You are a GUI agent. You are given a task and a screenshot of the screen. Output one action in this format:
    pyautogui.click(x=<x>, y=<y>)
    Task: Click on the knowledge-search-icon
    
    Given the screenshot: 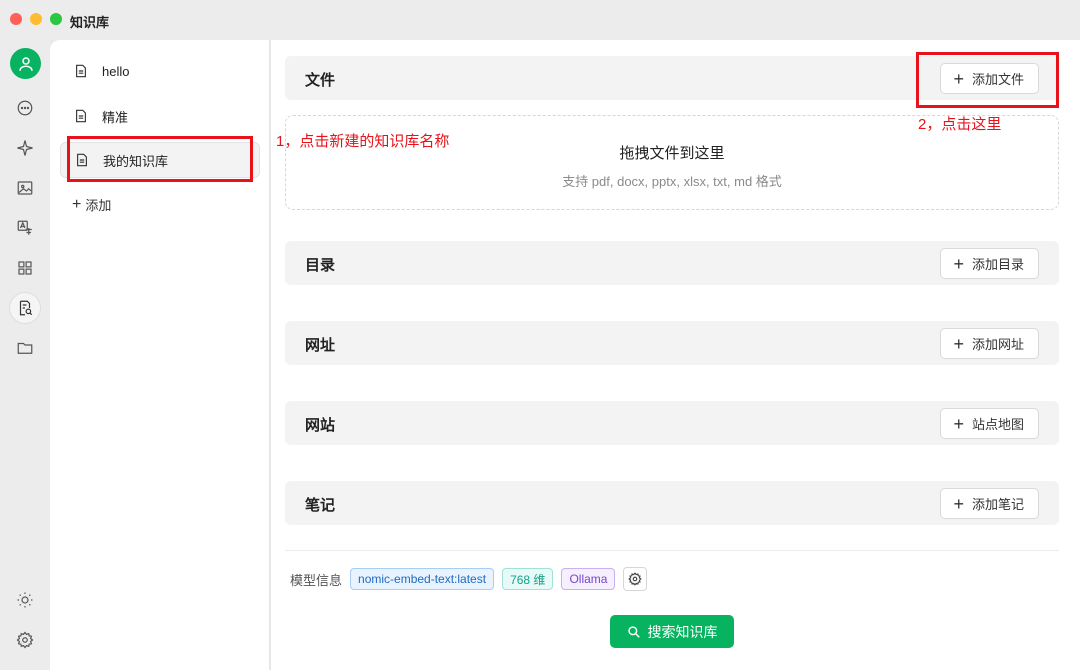 What is the action you would take?
    pyautogui.click(x=25, y=308)
    